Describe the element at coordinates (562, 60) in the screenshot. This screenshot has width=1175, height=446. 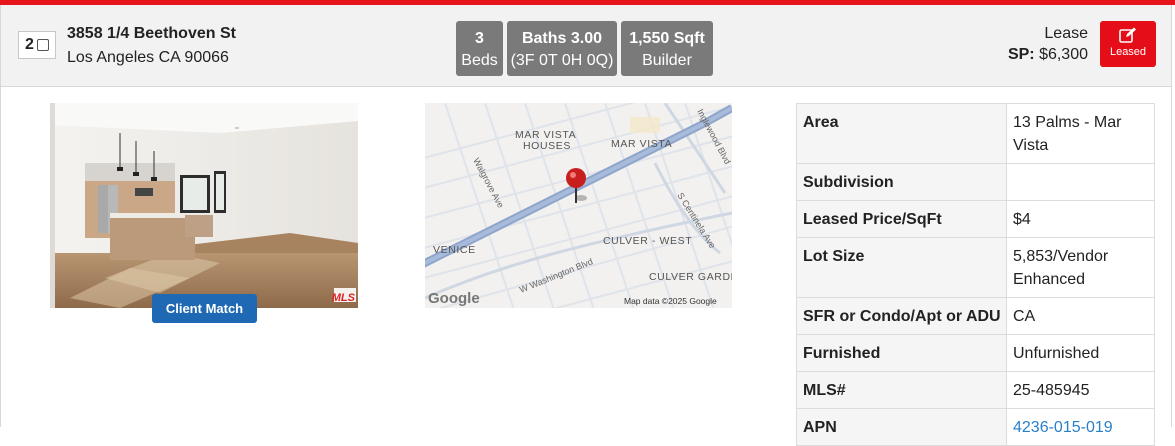
I see `baths-breakdown: (3F 0T 0H 0Q)` at that location.